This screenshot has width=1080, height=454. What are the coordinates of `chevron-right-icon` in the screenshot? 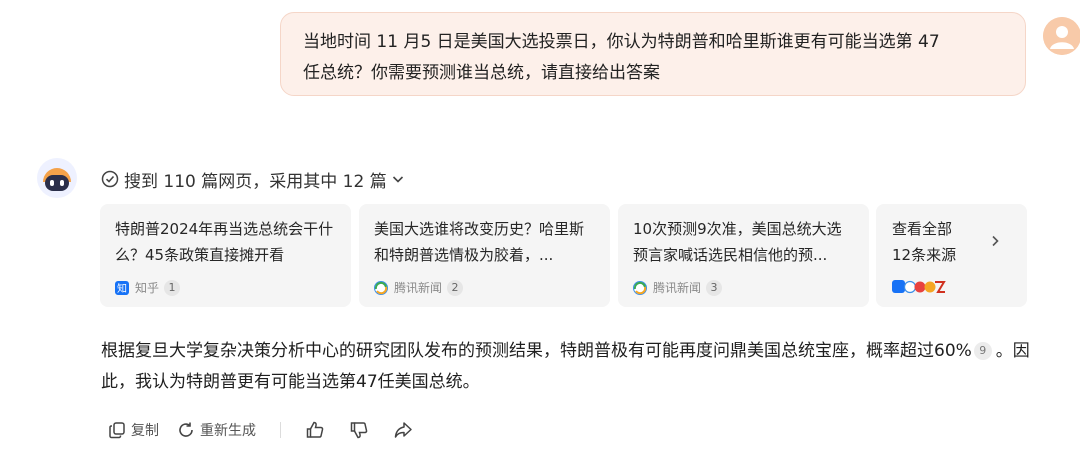 It's located at (995, 241).